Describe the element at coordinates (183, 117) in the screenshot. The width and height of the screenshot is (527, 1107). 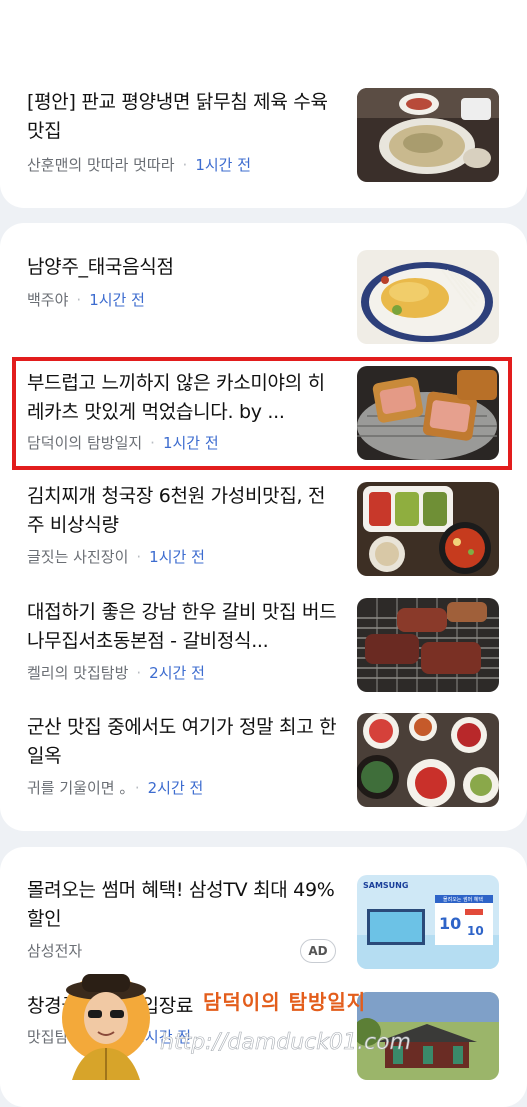
I see `article-title: [평안] 판교 평양냉면 닭무침 제육 수육 맛집` at that location.